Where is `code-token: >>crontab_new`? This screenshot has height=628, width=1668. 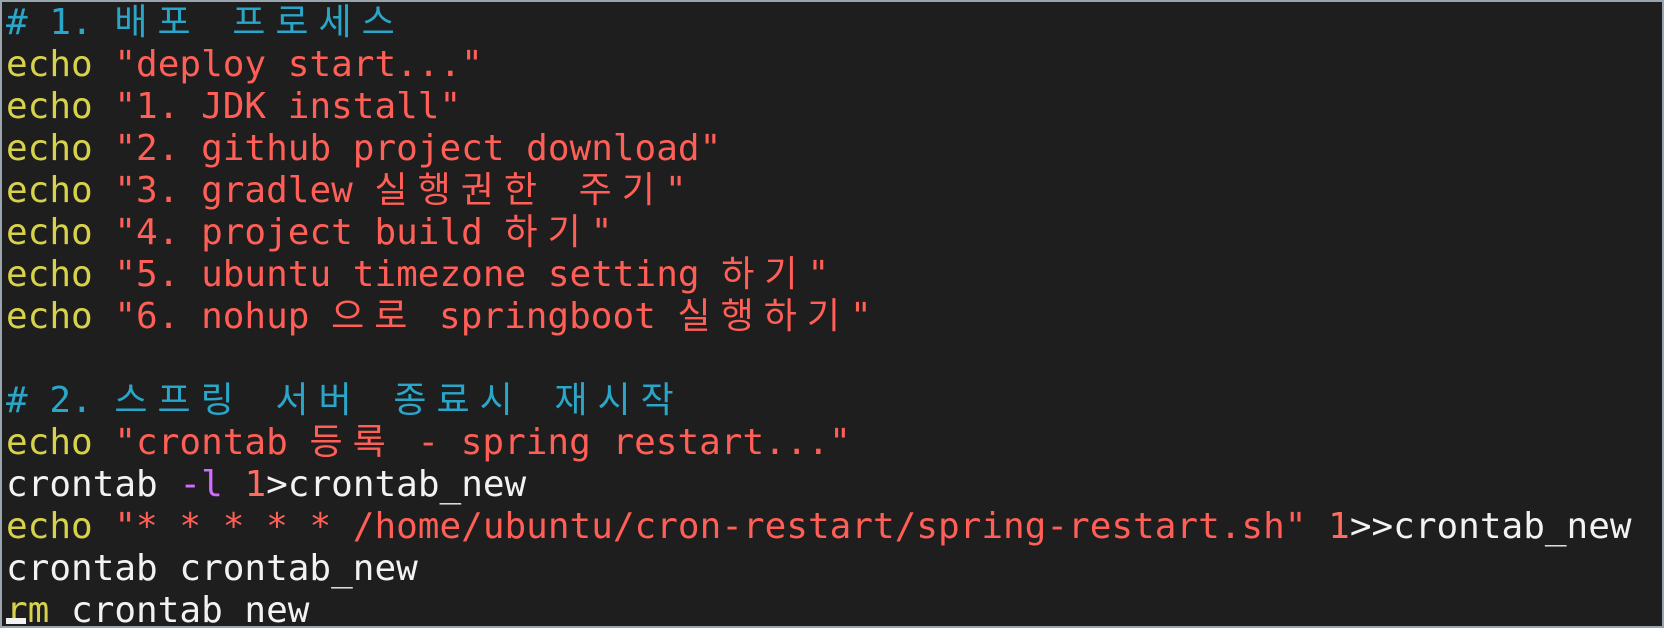
code-token: >>crontab_new is located at coordinates (1490, 526).